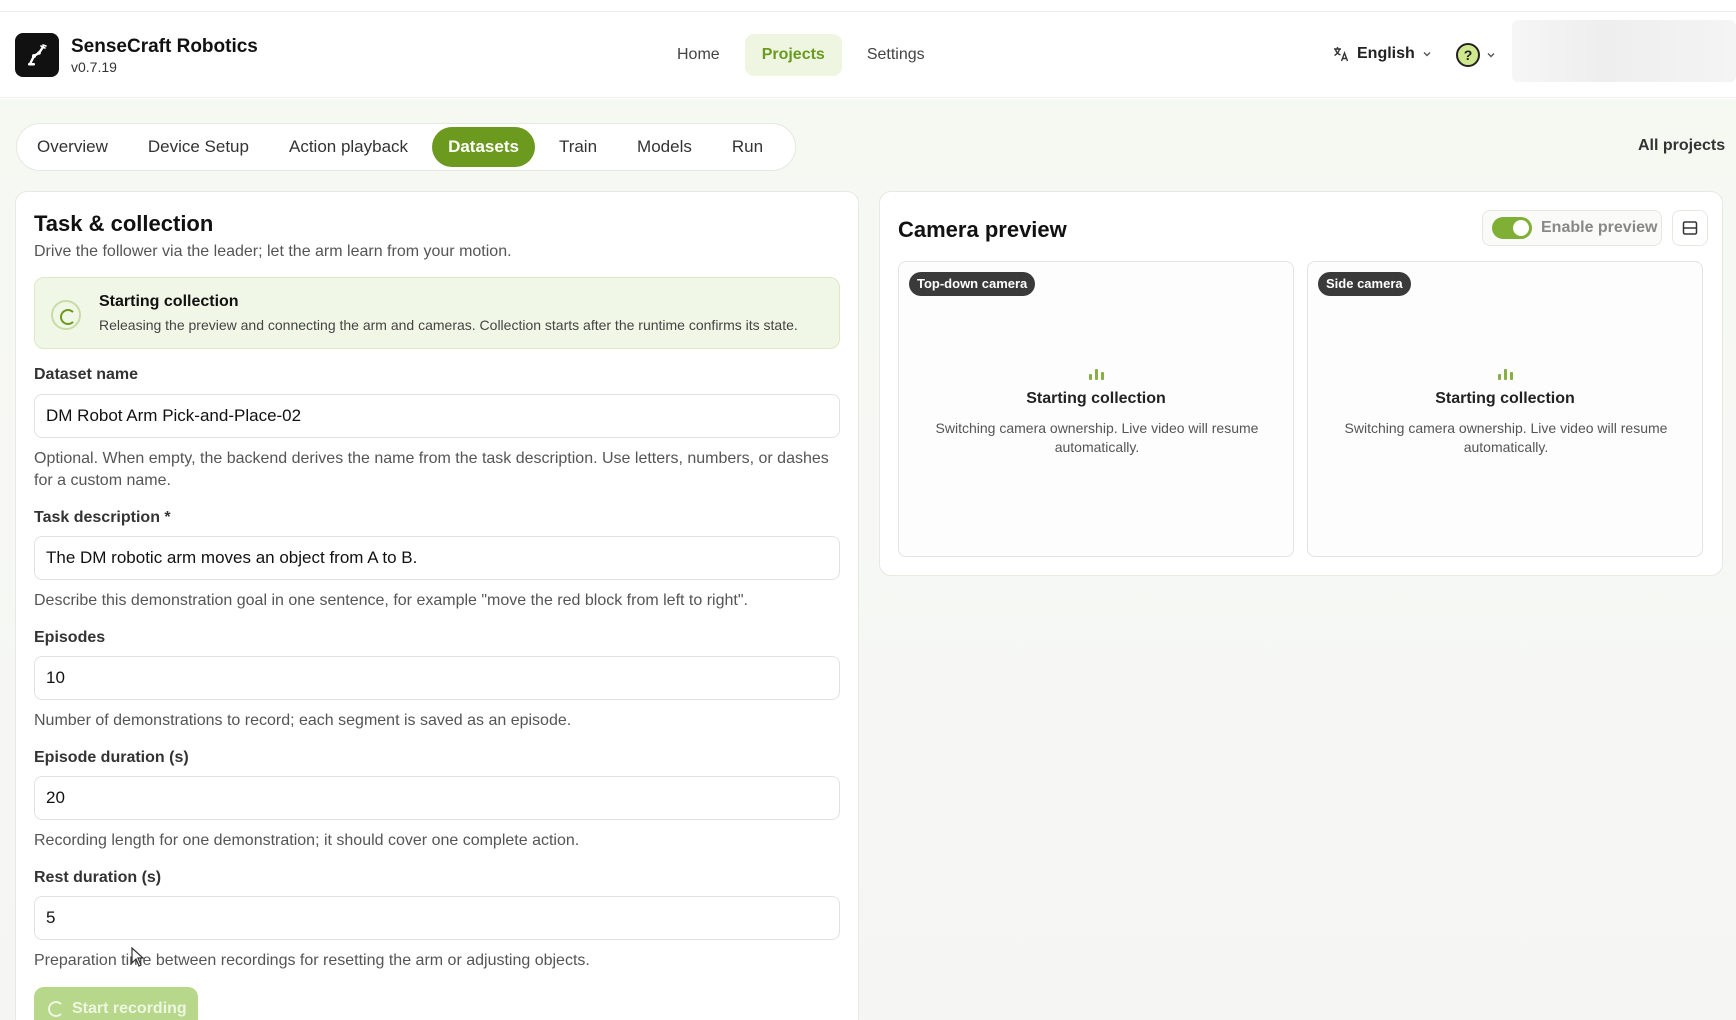  What do you see at coordinates (578, 147) in the screenshot?
I see `tab-train: Train` at bounding box center [578, 147].